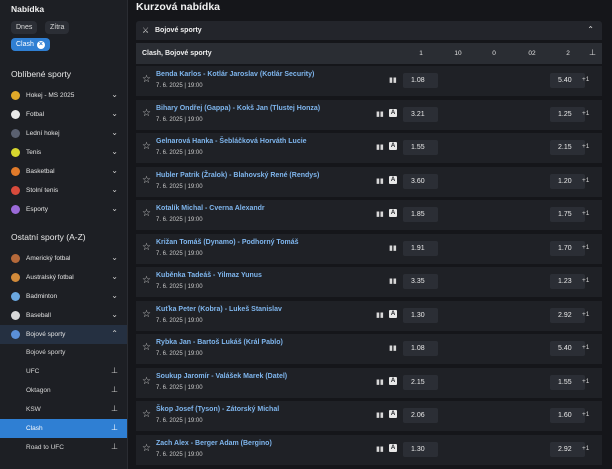  What do you see at coordinates (567, 248) in the screenshot?
I see `odds-away-button: 1.70` at bounding box center [567, 248].